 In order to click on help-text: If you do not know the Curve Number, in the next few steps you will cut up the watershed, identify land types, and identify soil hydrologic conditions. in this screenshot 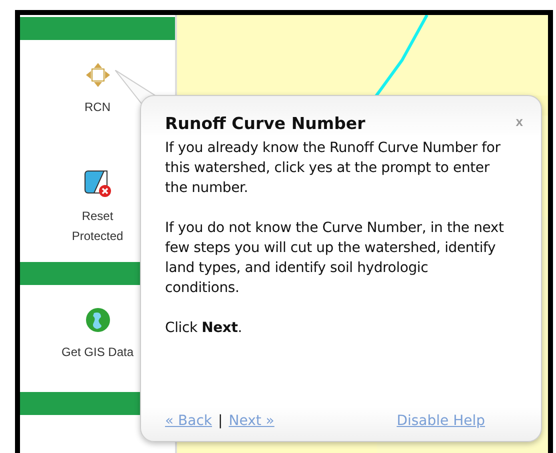, I will do `click(335, 258)`.